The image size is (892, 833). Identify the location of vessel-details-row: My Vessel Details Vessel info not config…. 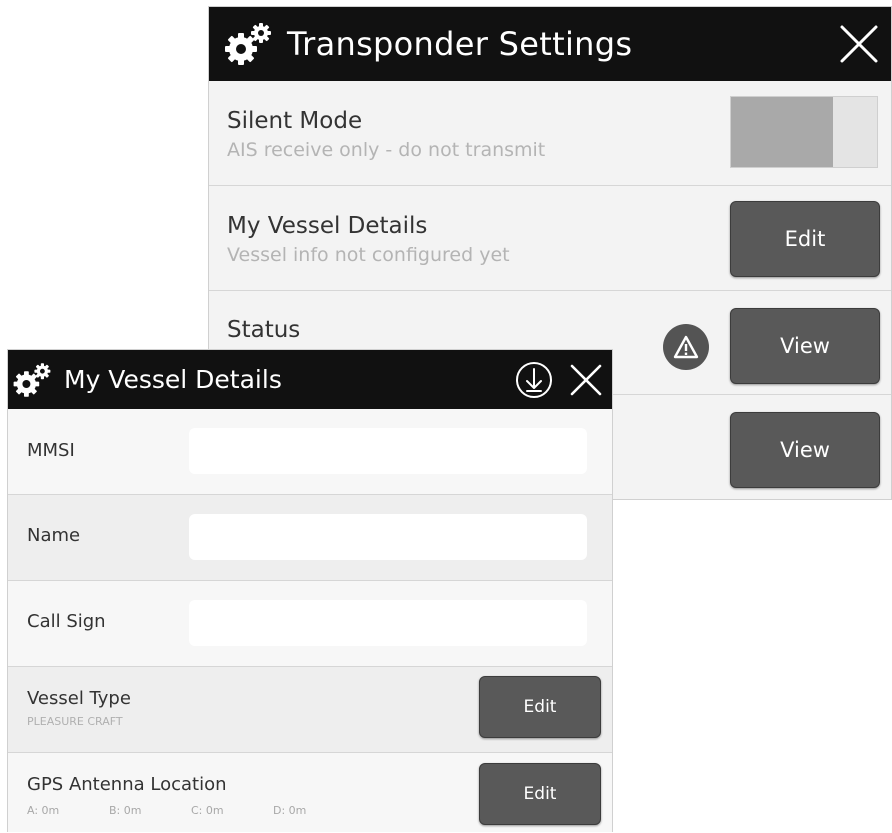
(550, 238).